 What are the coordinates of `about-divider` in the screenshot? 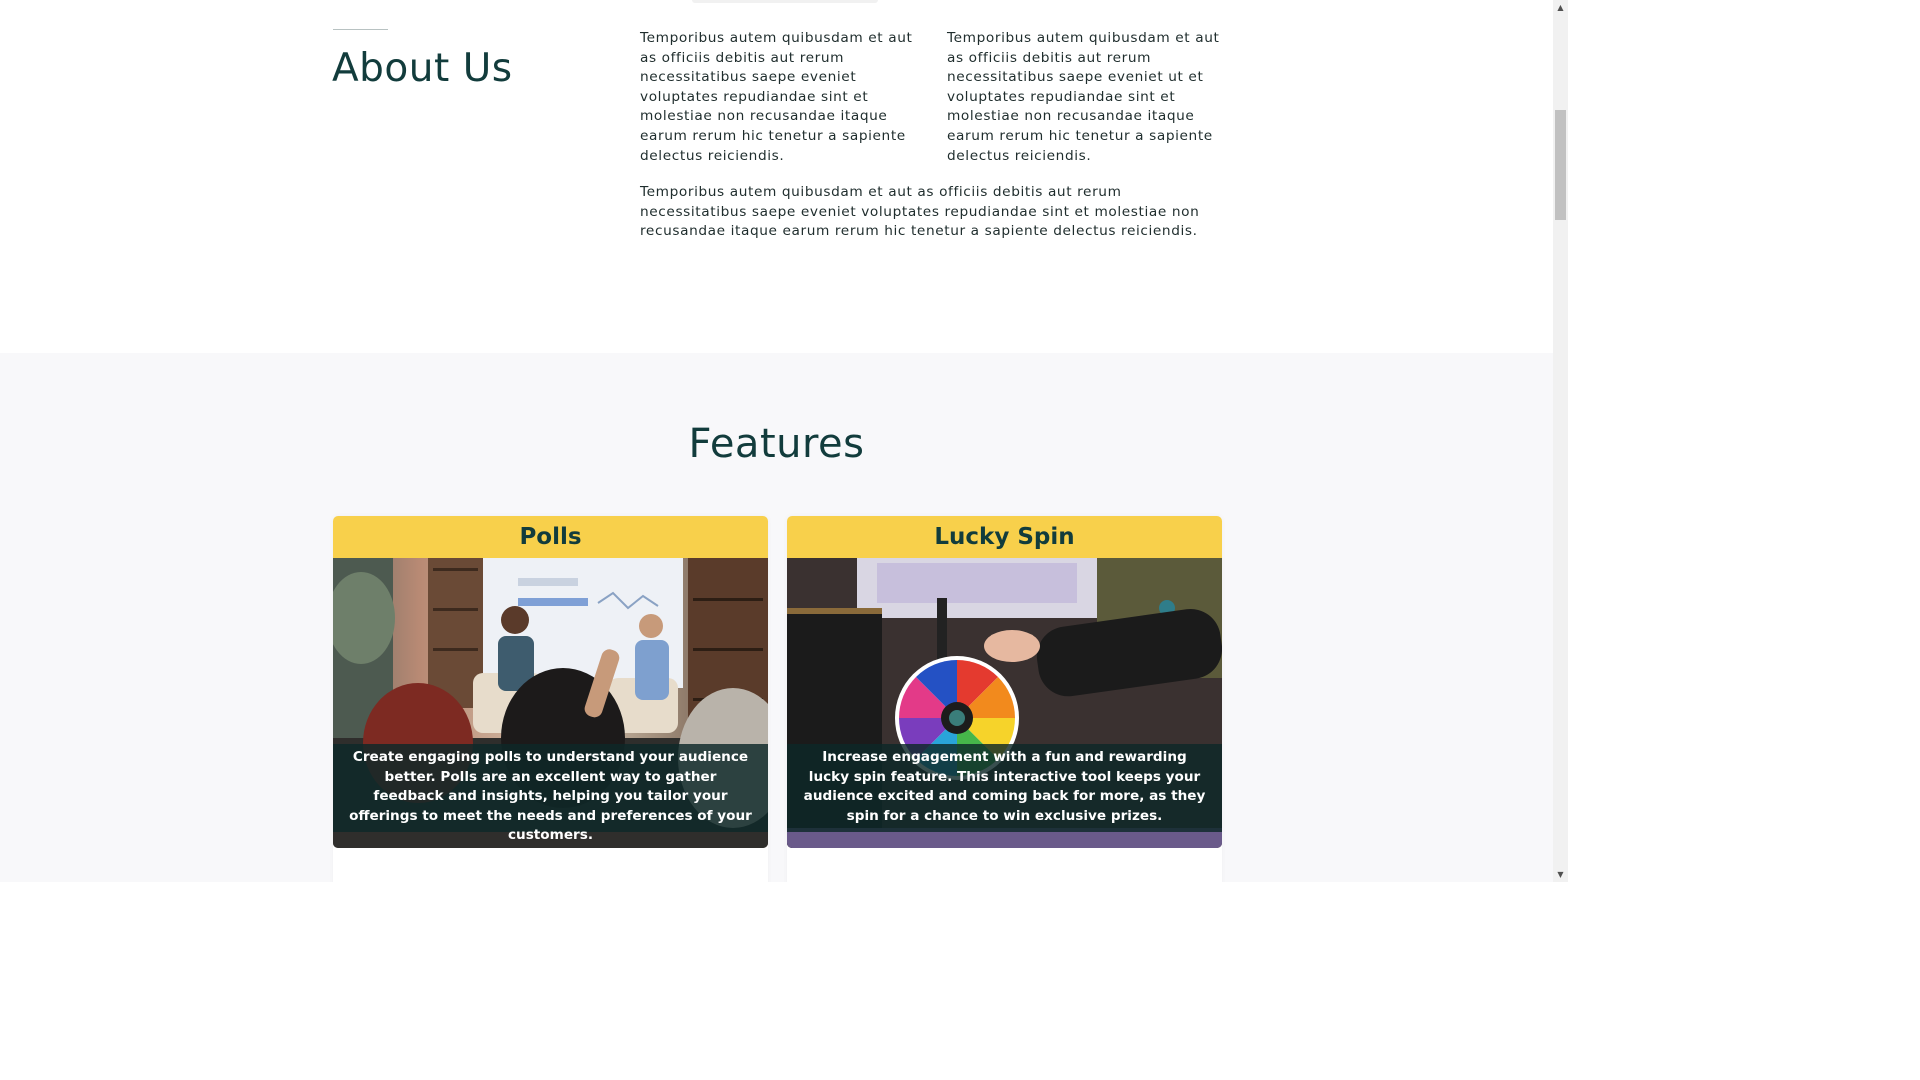 It's located at (360, 29).